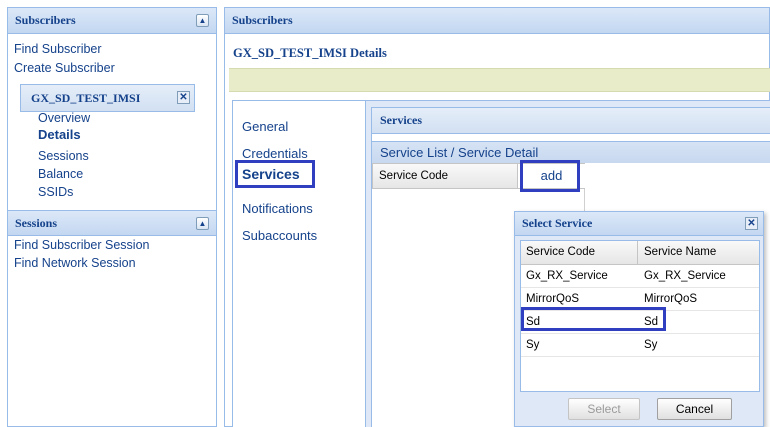  Describe the element at coordinates (64, 118) in the screenshot. I see `sidebar-item-overview: Overview` at that location.